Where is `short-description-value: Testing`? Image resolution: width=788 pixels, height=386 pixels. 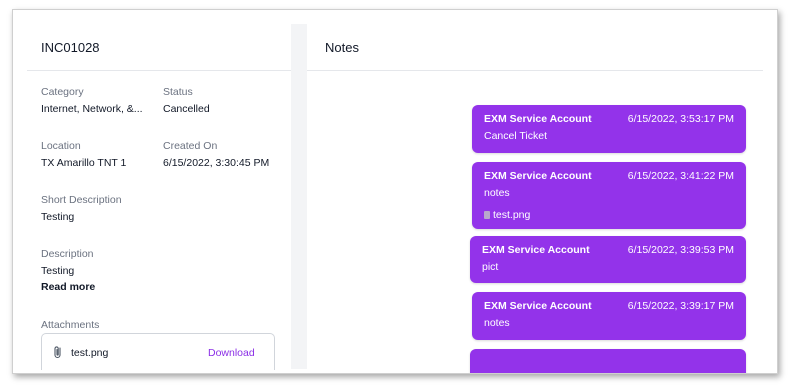
short-description-value: Testing is located at coordinates (58, 217).